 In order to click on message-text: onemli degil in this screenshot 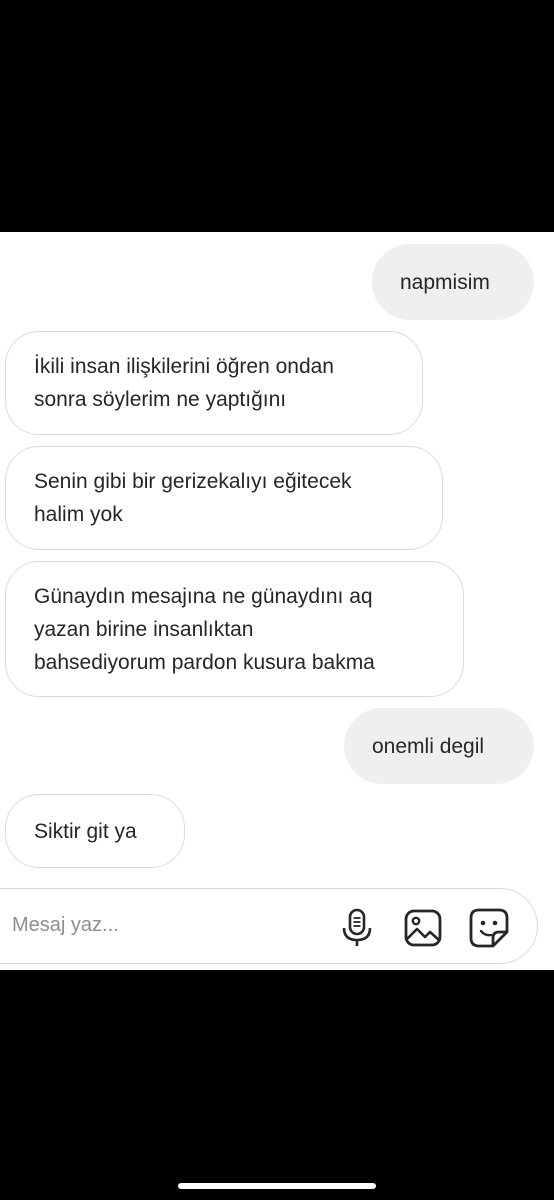, I will do `click(428, 746)`.